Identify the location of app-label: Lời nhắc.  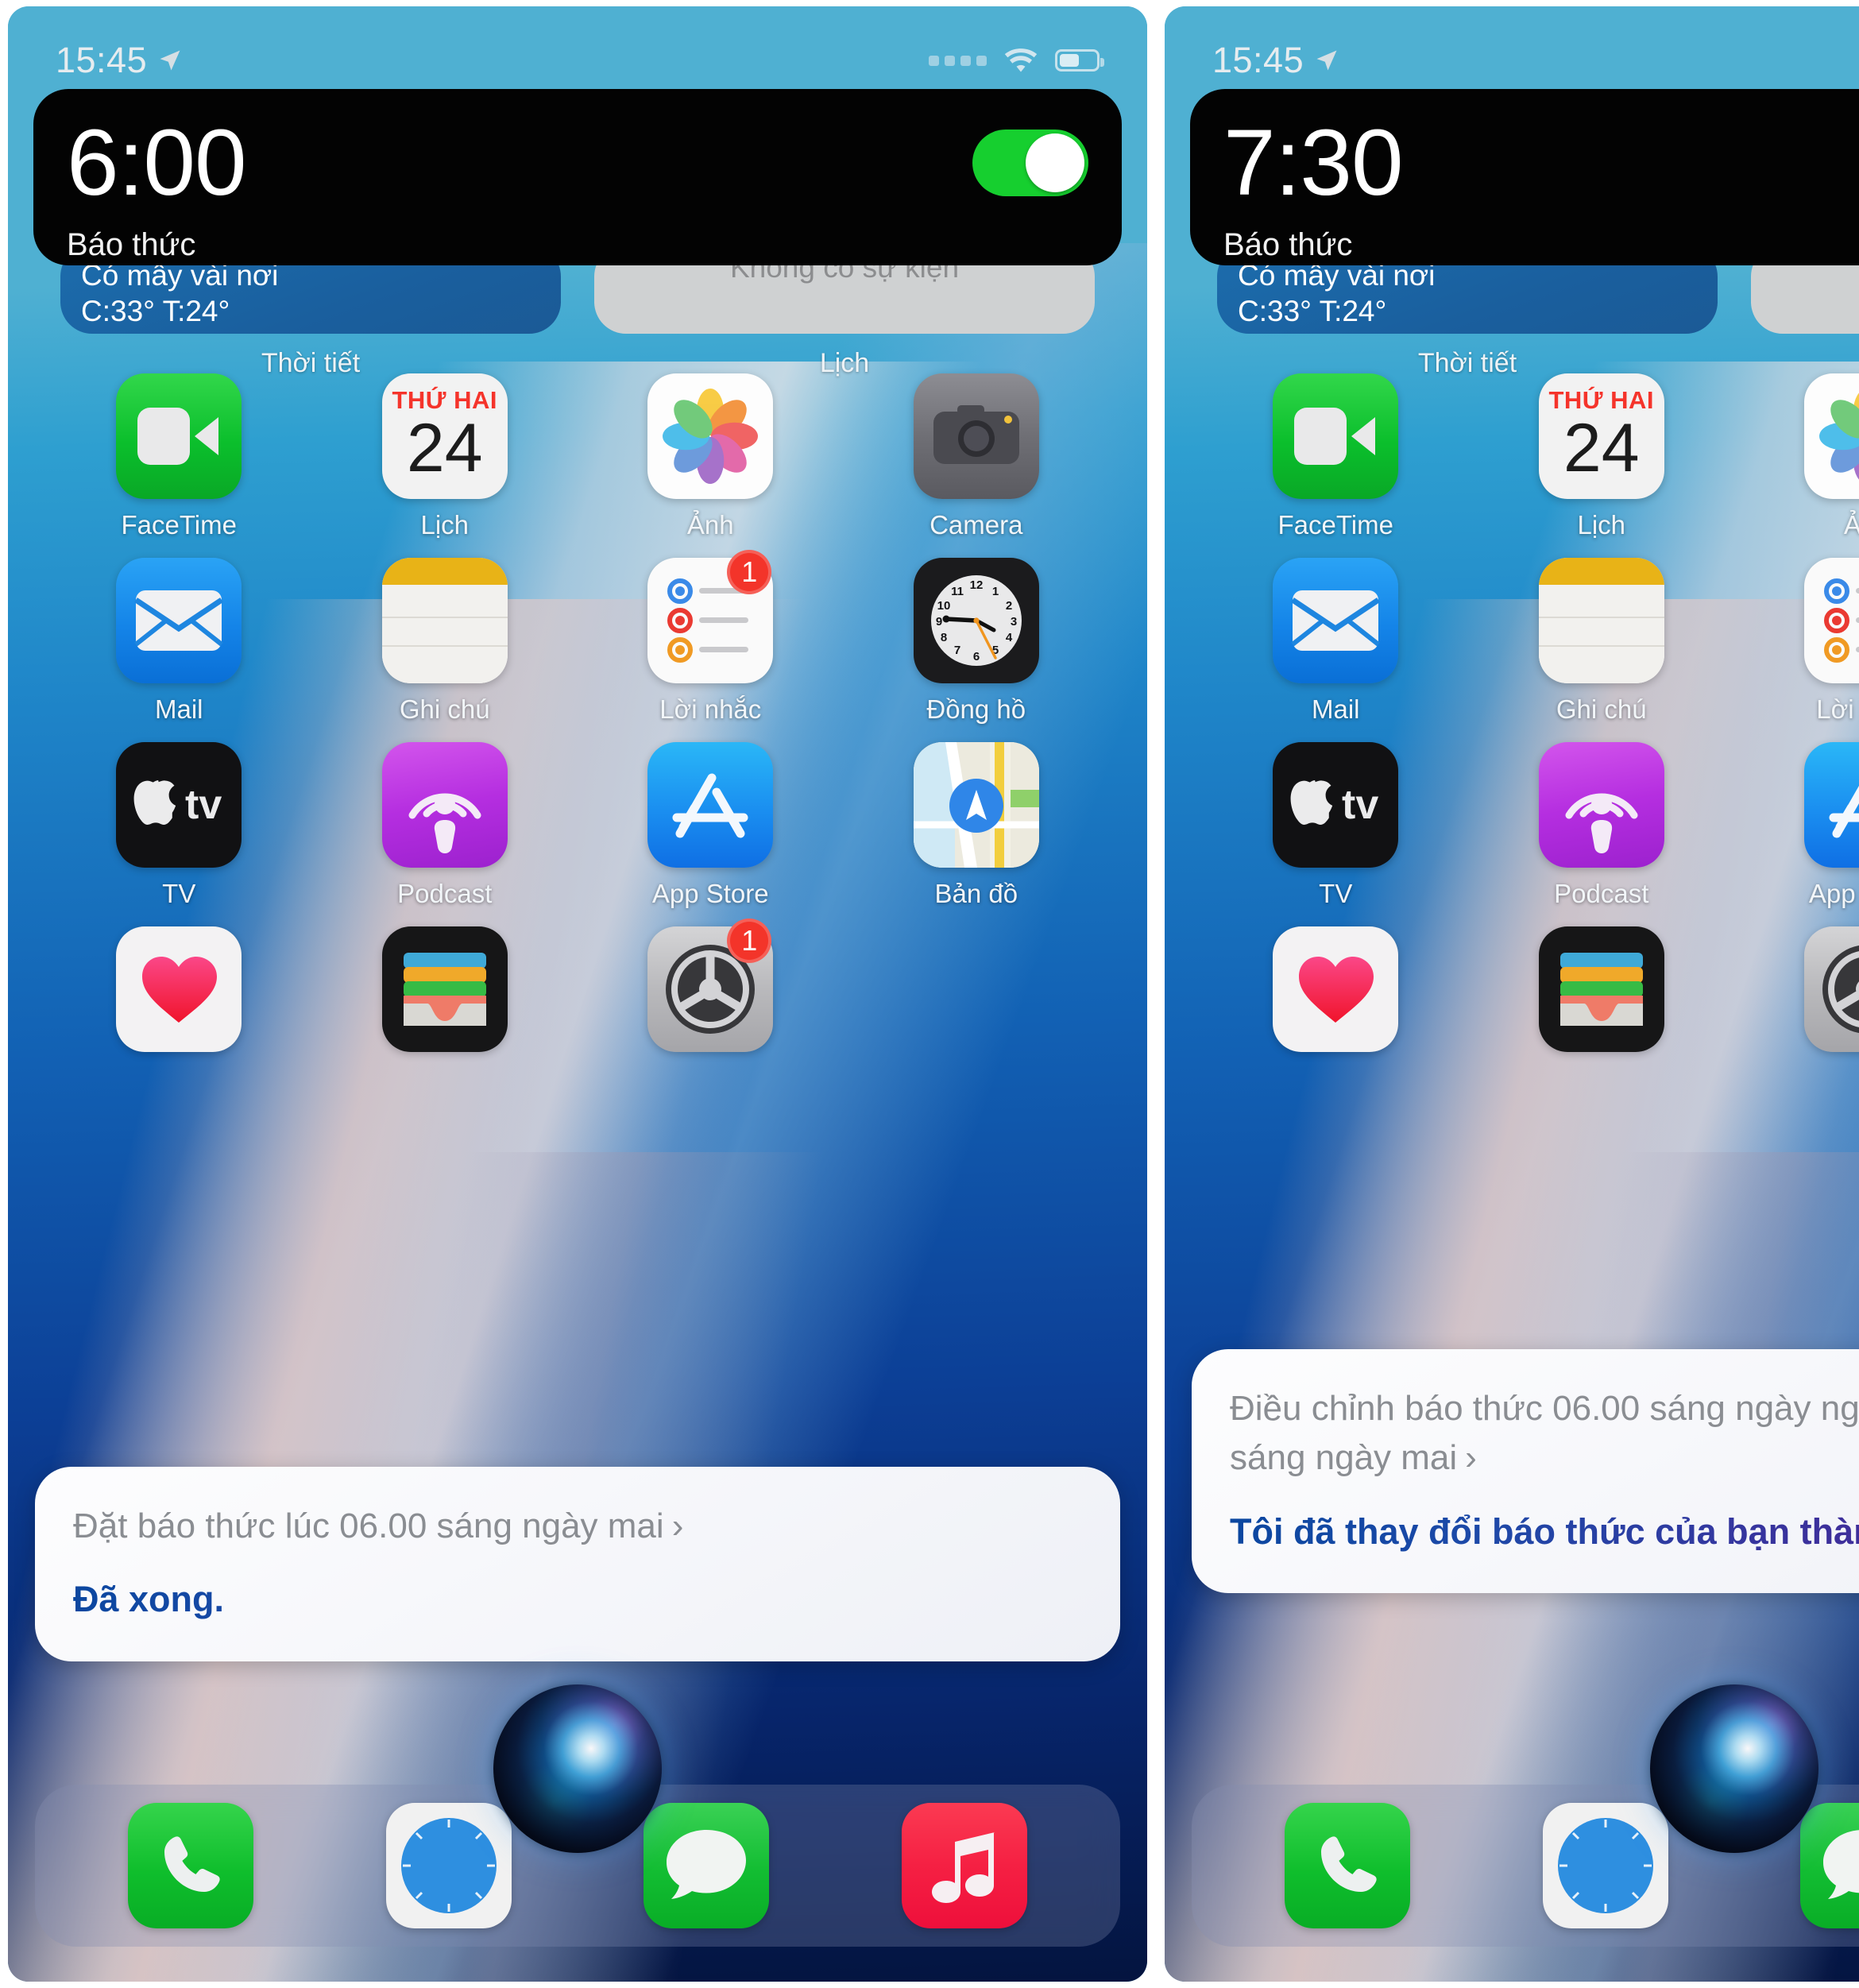
(1837, 709).